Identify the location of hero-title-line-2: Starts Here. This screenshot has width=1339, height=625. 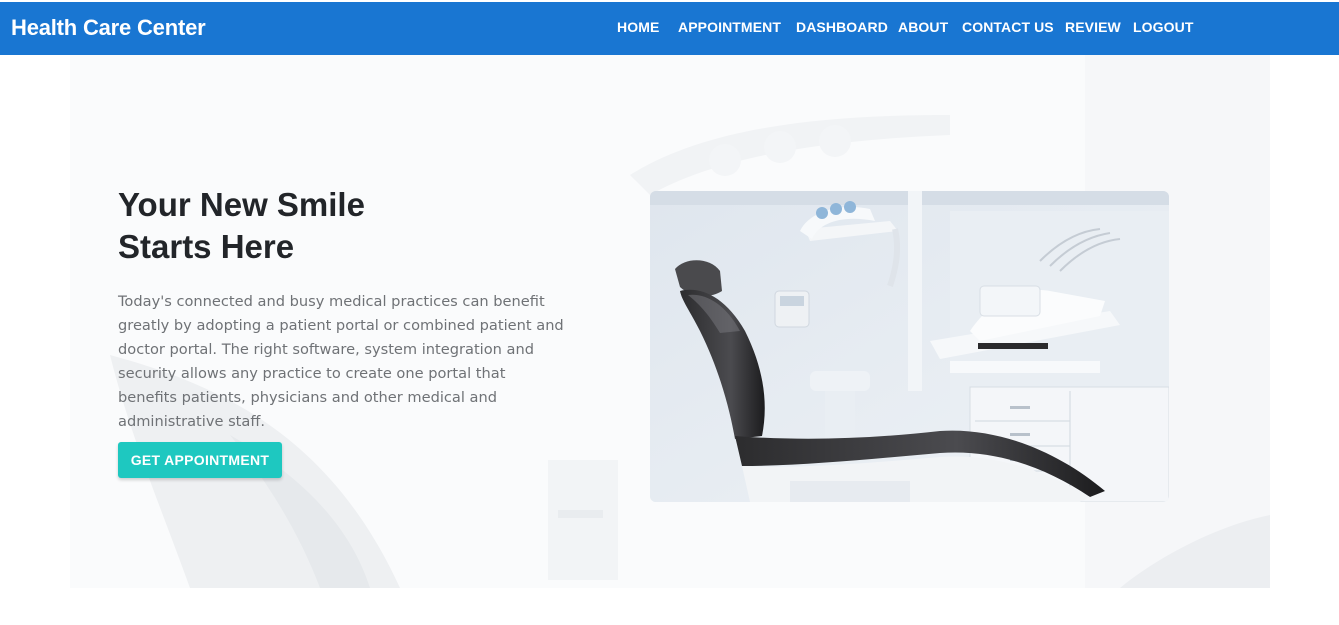
(206, 246).